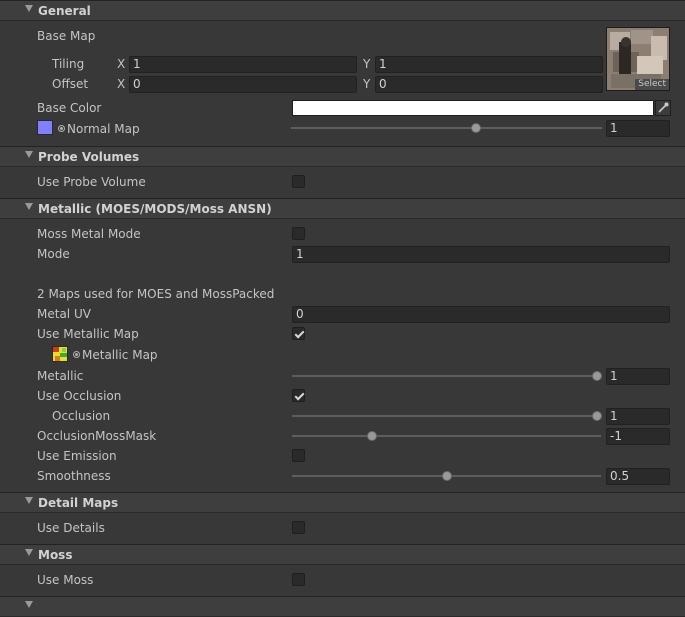 The width and height of the screenshot is (685, 617). What do you see at coordinates (446, 376) in the screenshot?
I see `metallic-slider-track` at bounding box center [446, 376].